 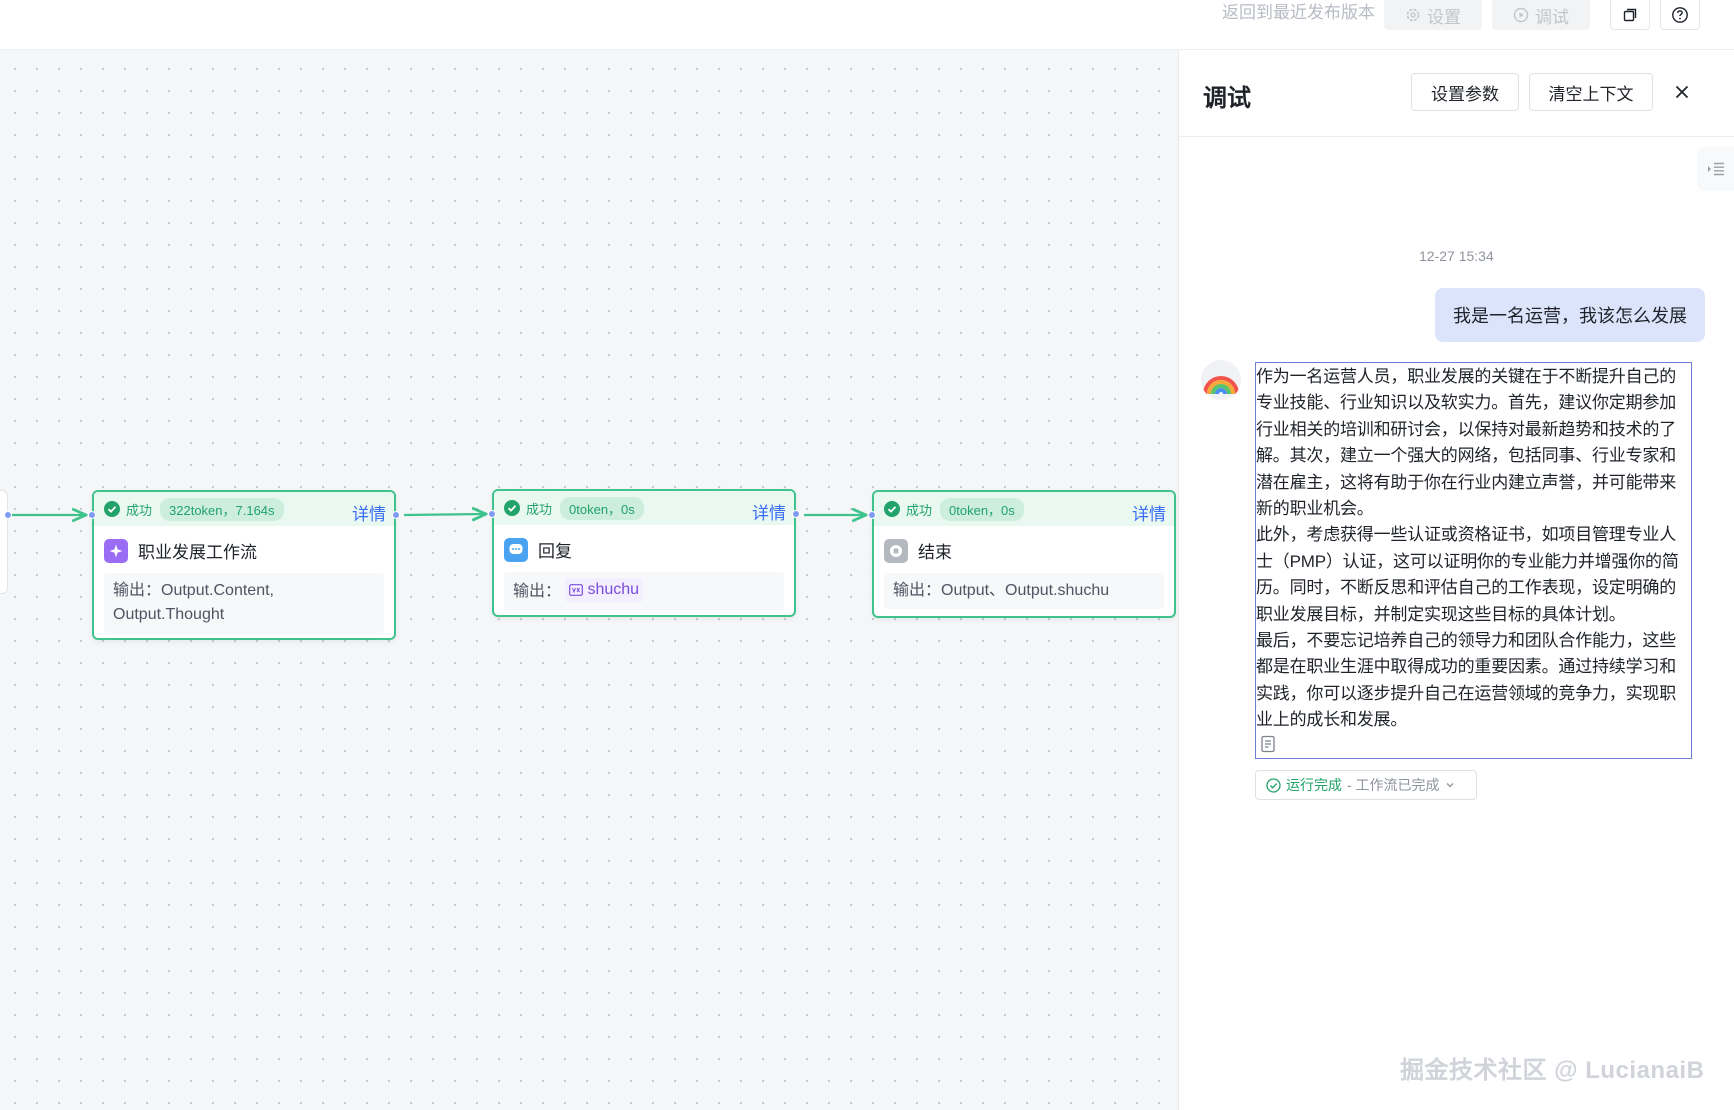 What do you see at coordinates (1570, 315) in the screenshot?
I see `user-message: 我是一名运营，我该怎么发展` at bounding box center [1570, 315].